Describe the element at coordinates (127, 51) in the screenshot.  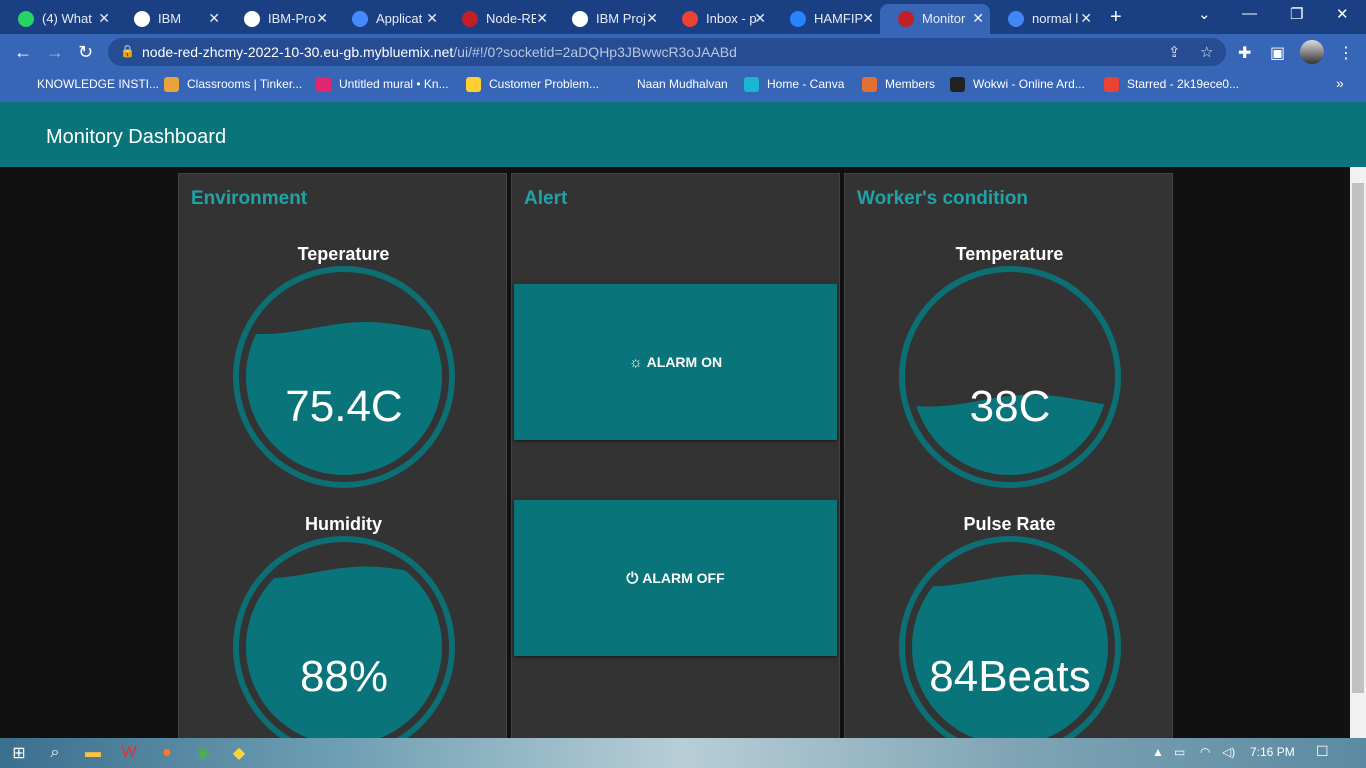
I see `lock-icon: 🔒` at that location.